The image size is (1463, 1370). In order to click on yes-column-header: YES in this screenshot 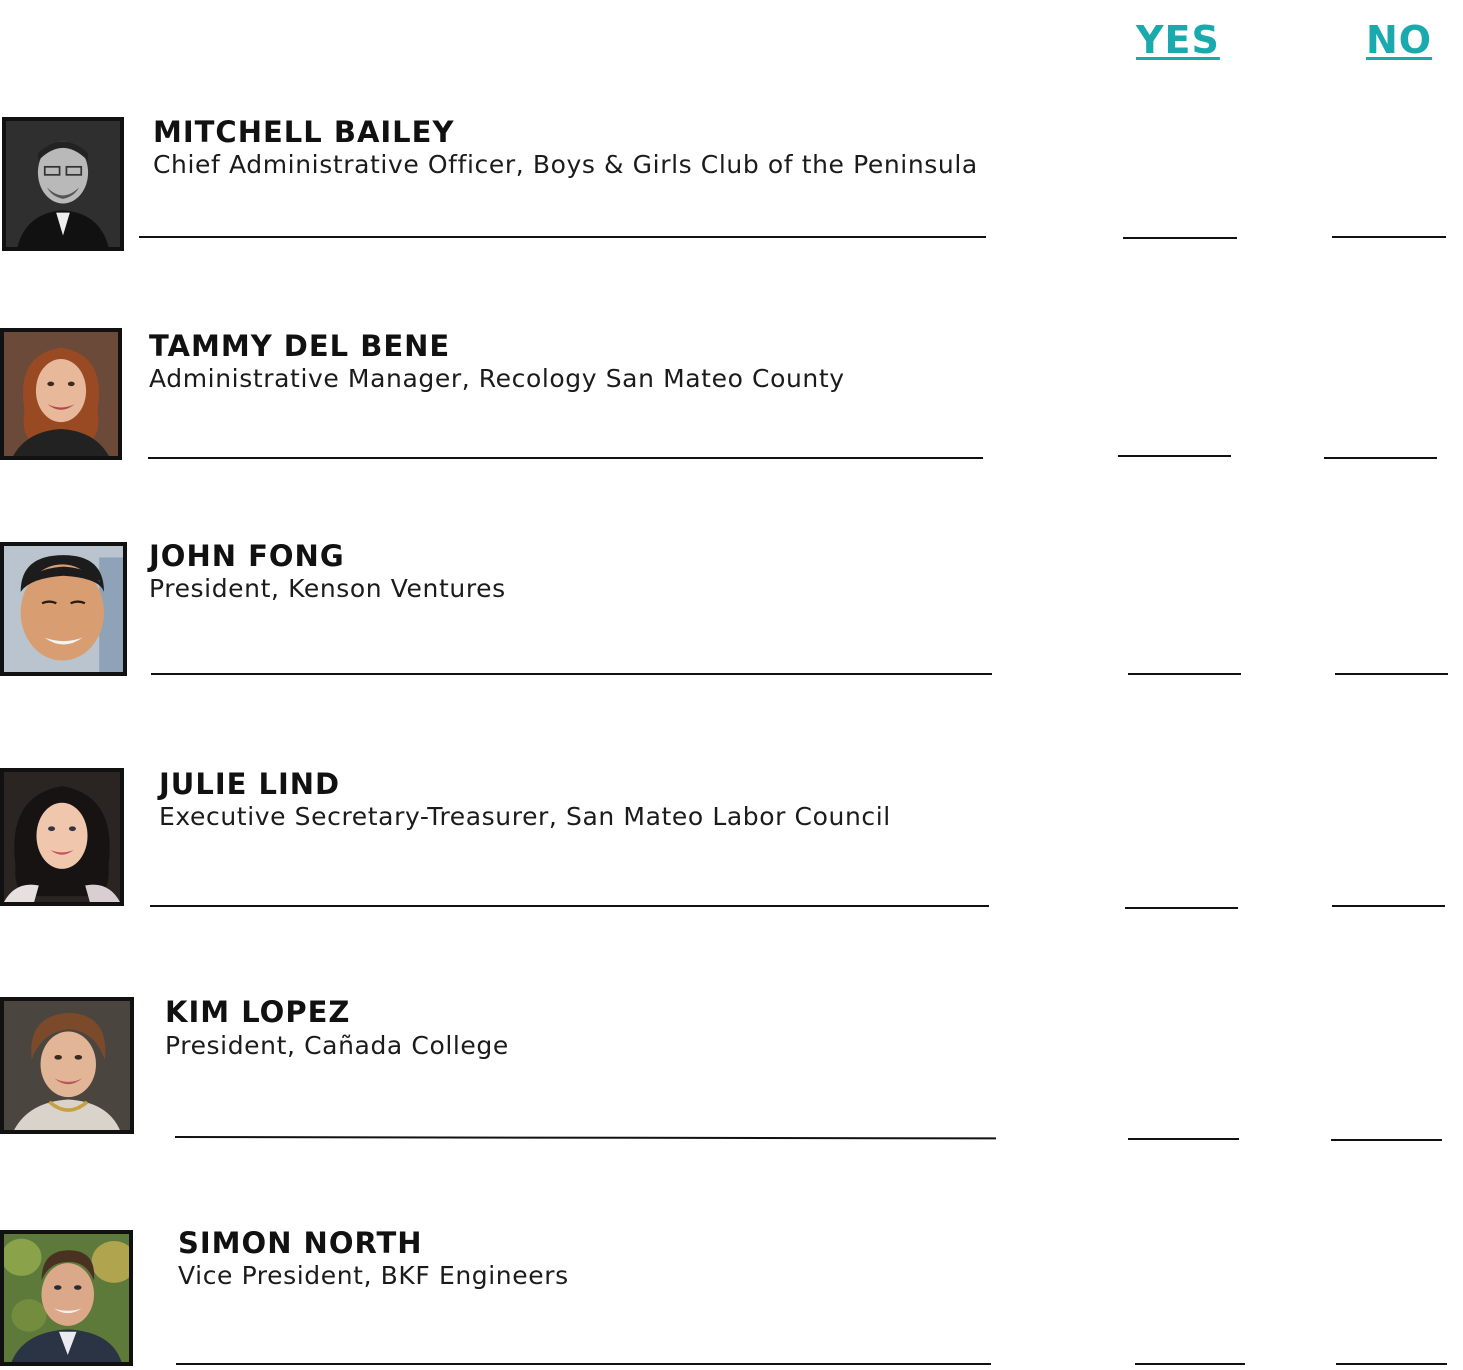, I will do `click(1178, 40)`.